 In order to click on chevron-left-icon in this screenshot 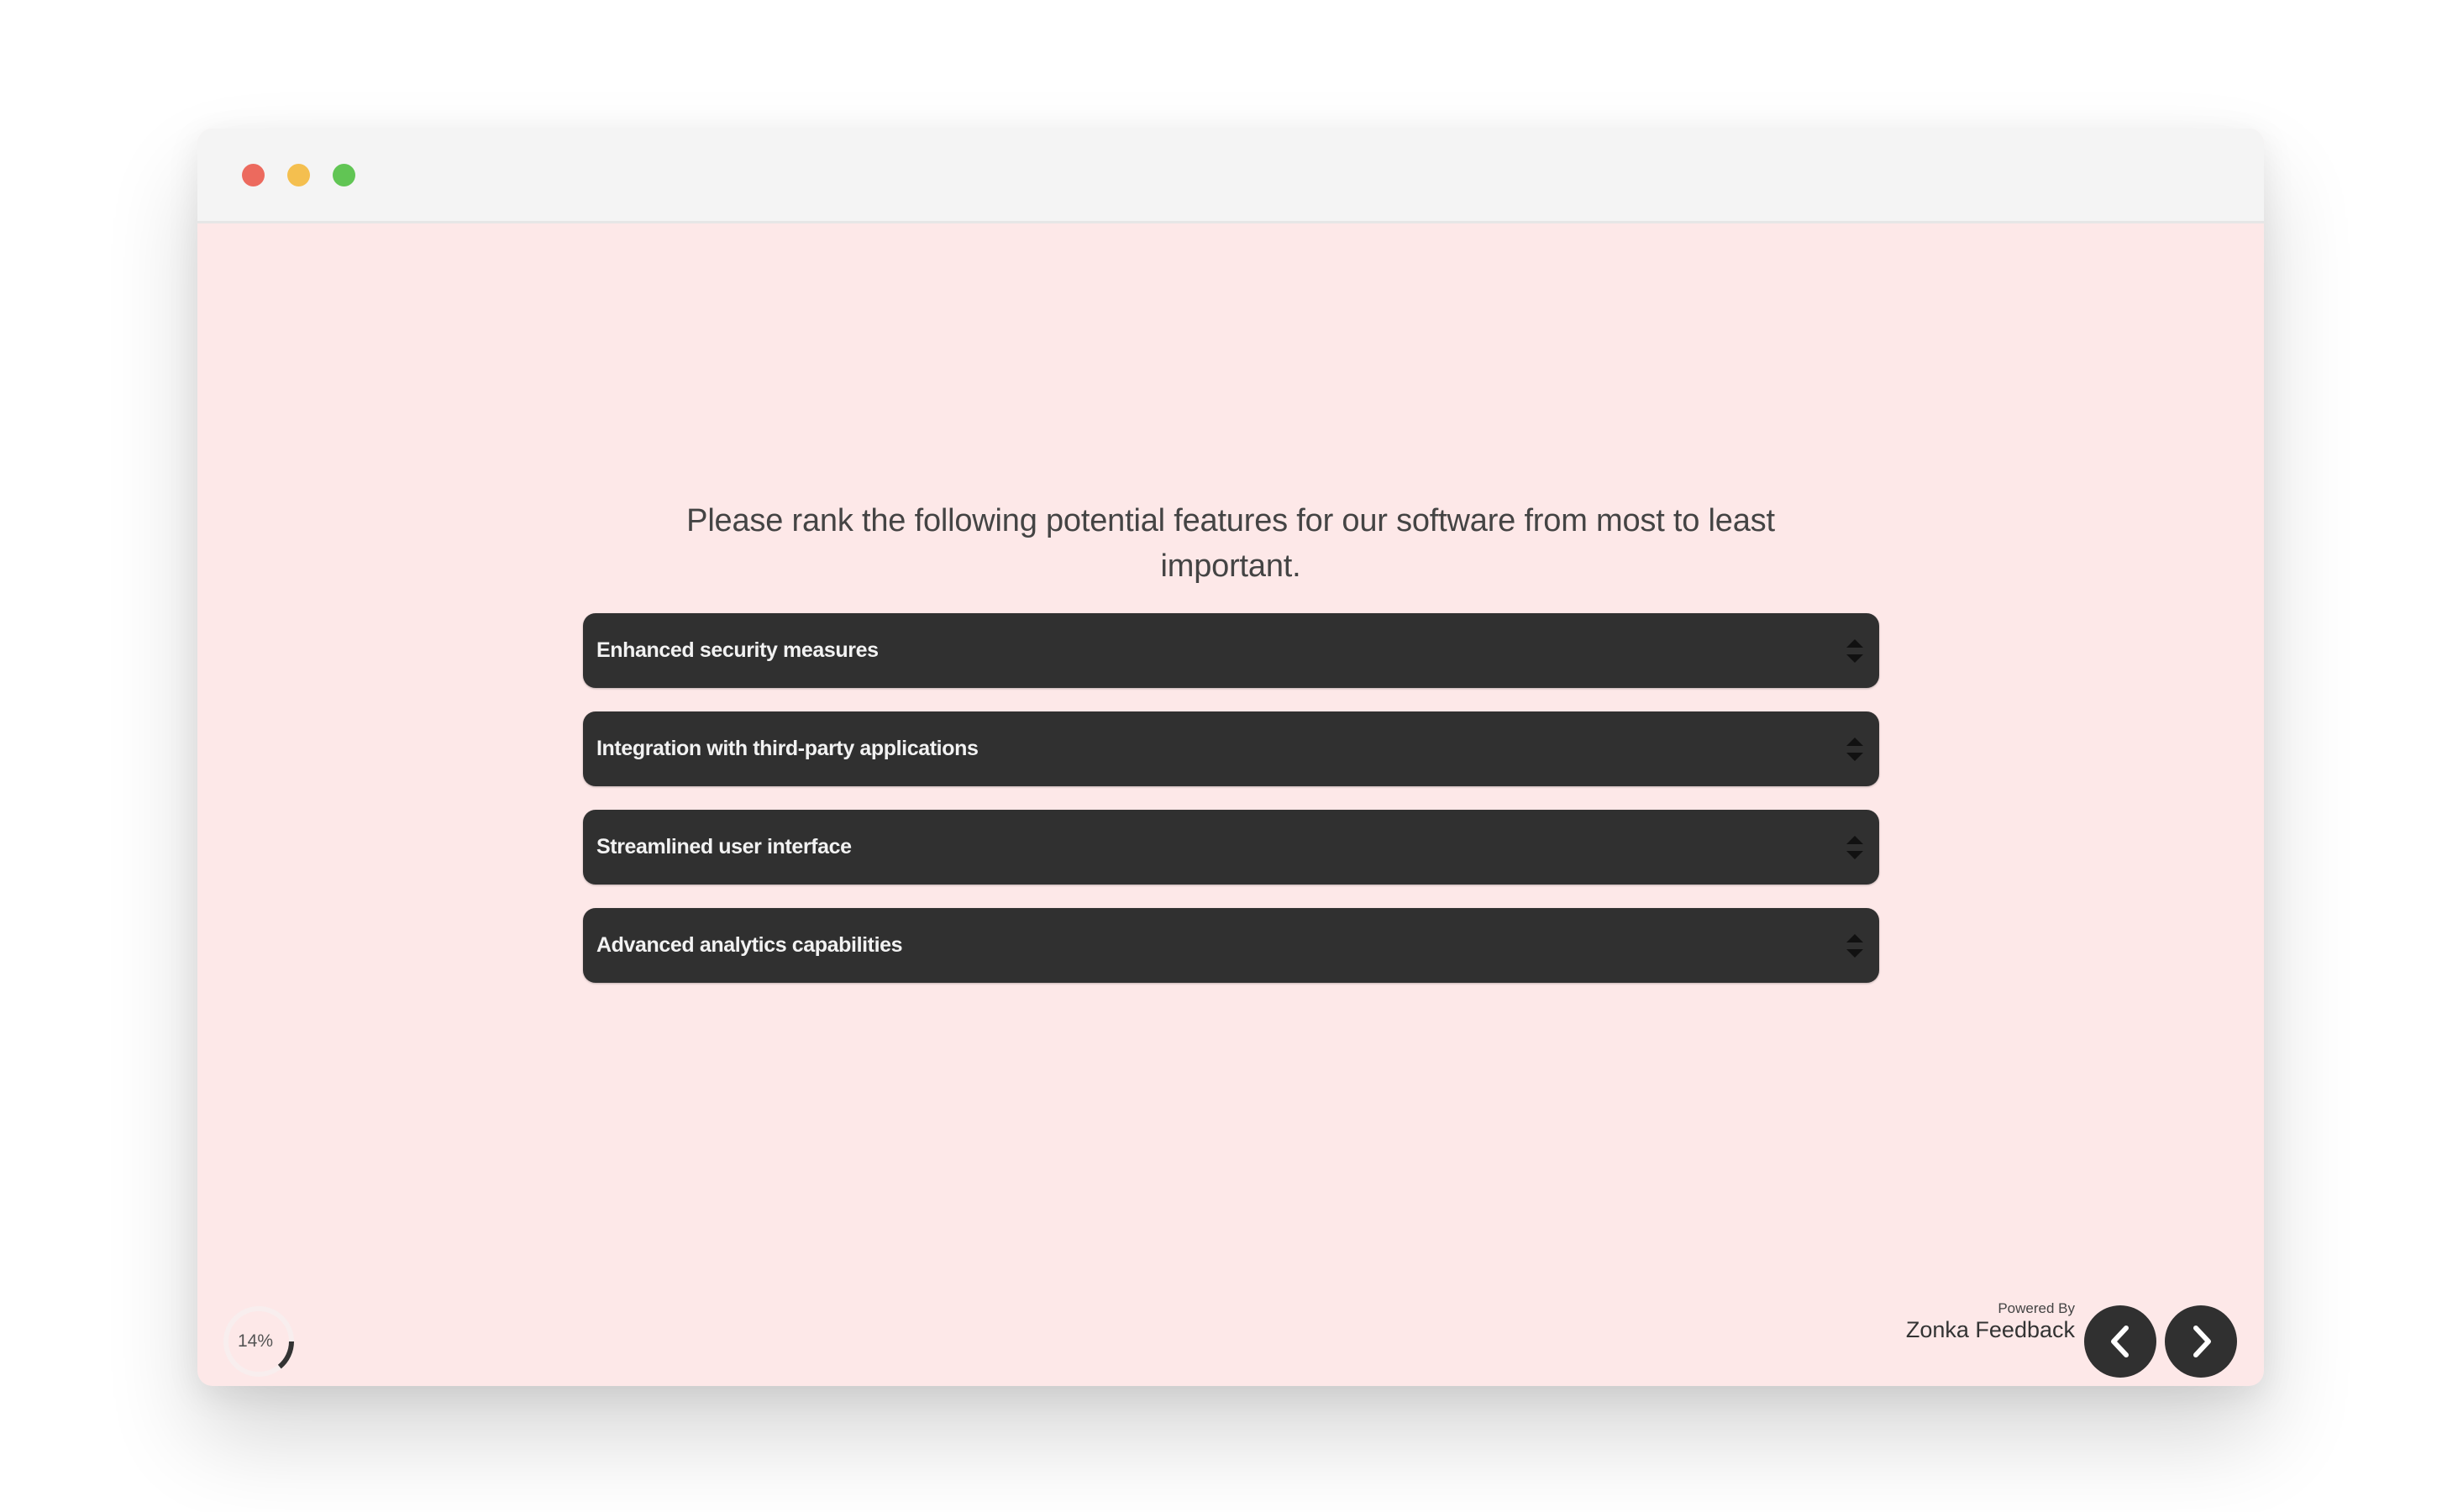, I will do `click(2120, 1341)`.